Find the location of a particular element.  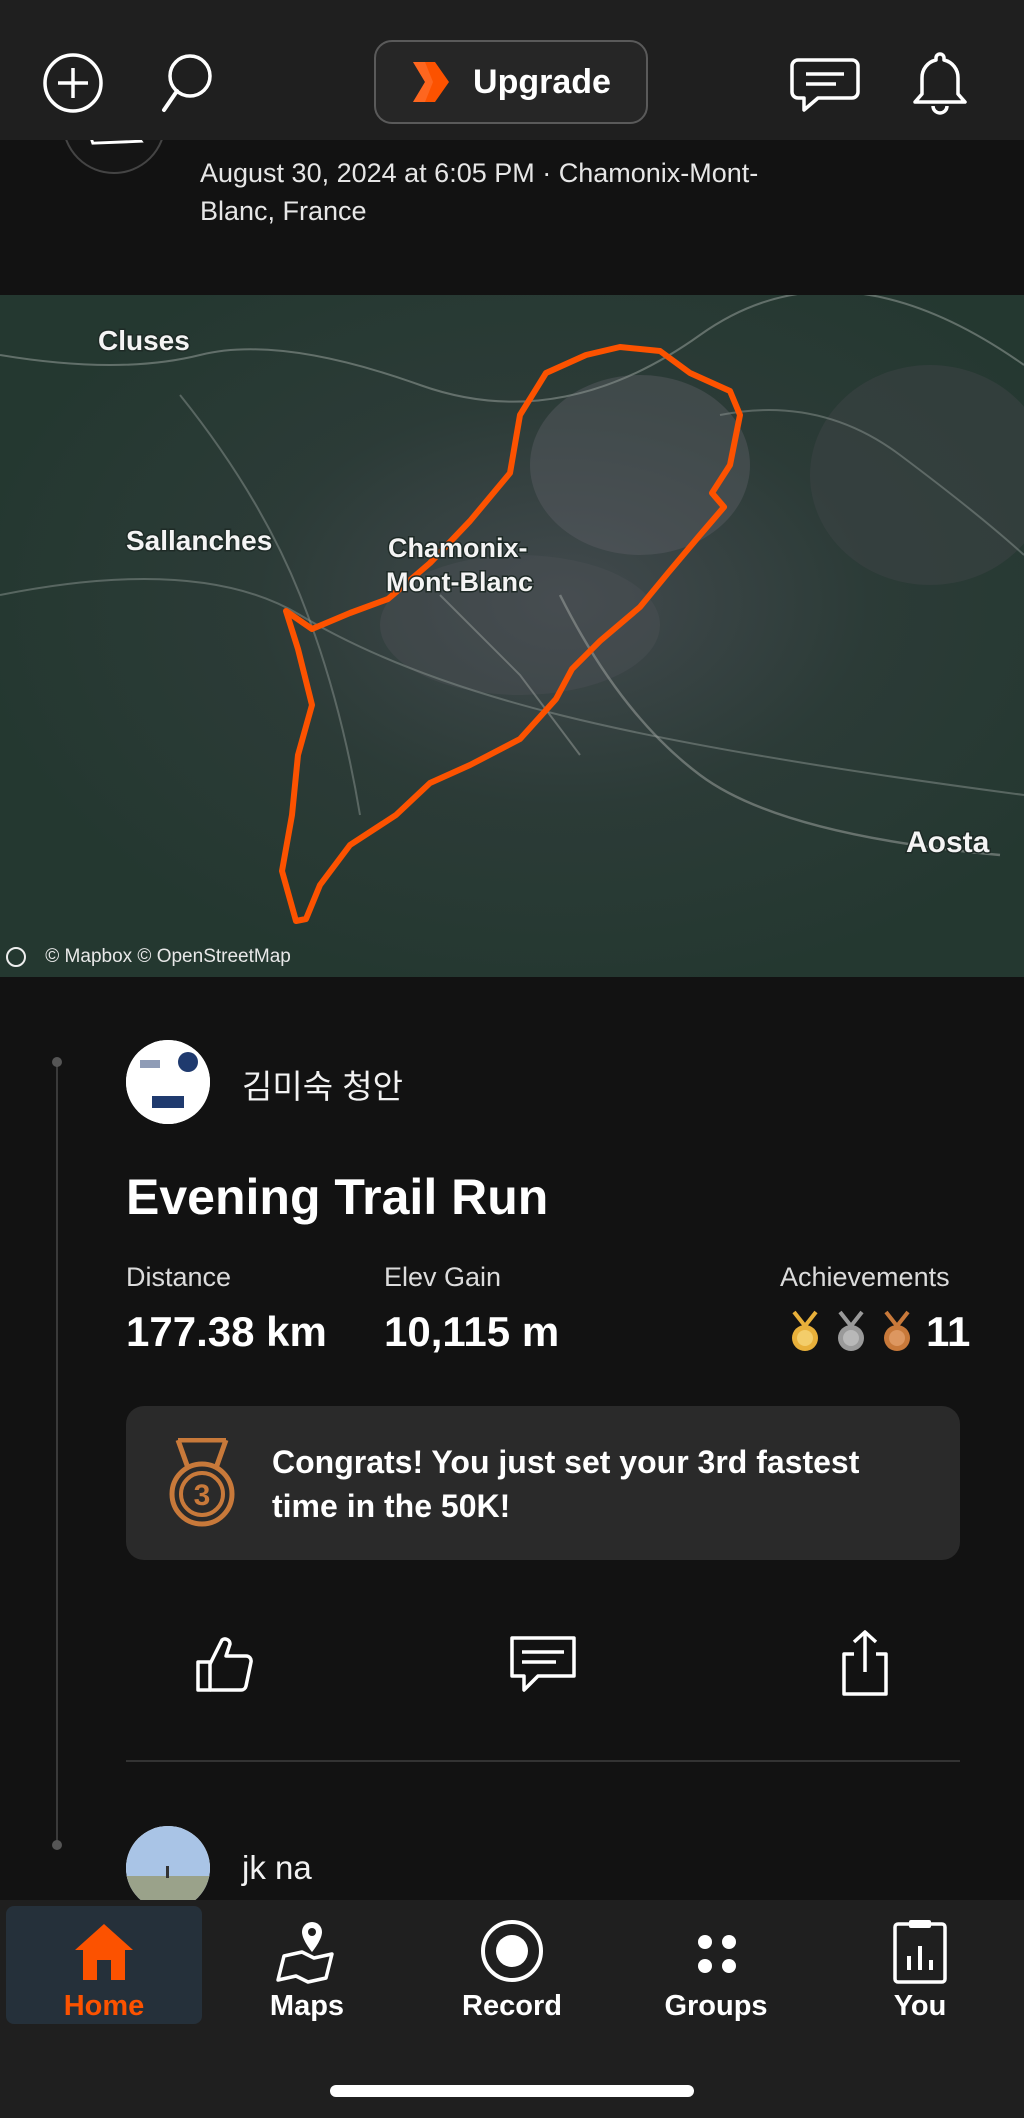

plus-circle-icon is located at coordinates (73, 83).